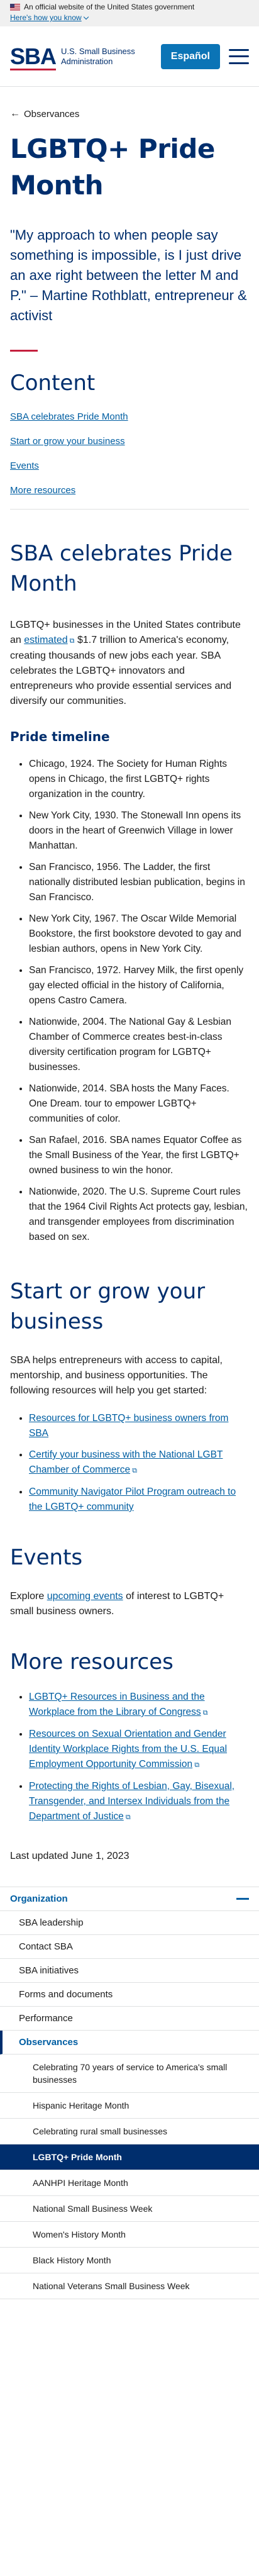 The height and width of the screenshot is (2576, 259). Describe the element at coordinates (129, 2235) in the screenshot. I see `side-nav-sub-womens-history: Women's History Month` at that location.